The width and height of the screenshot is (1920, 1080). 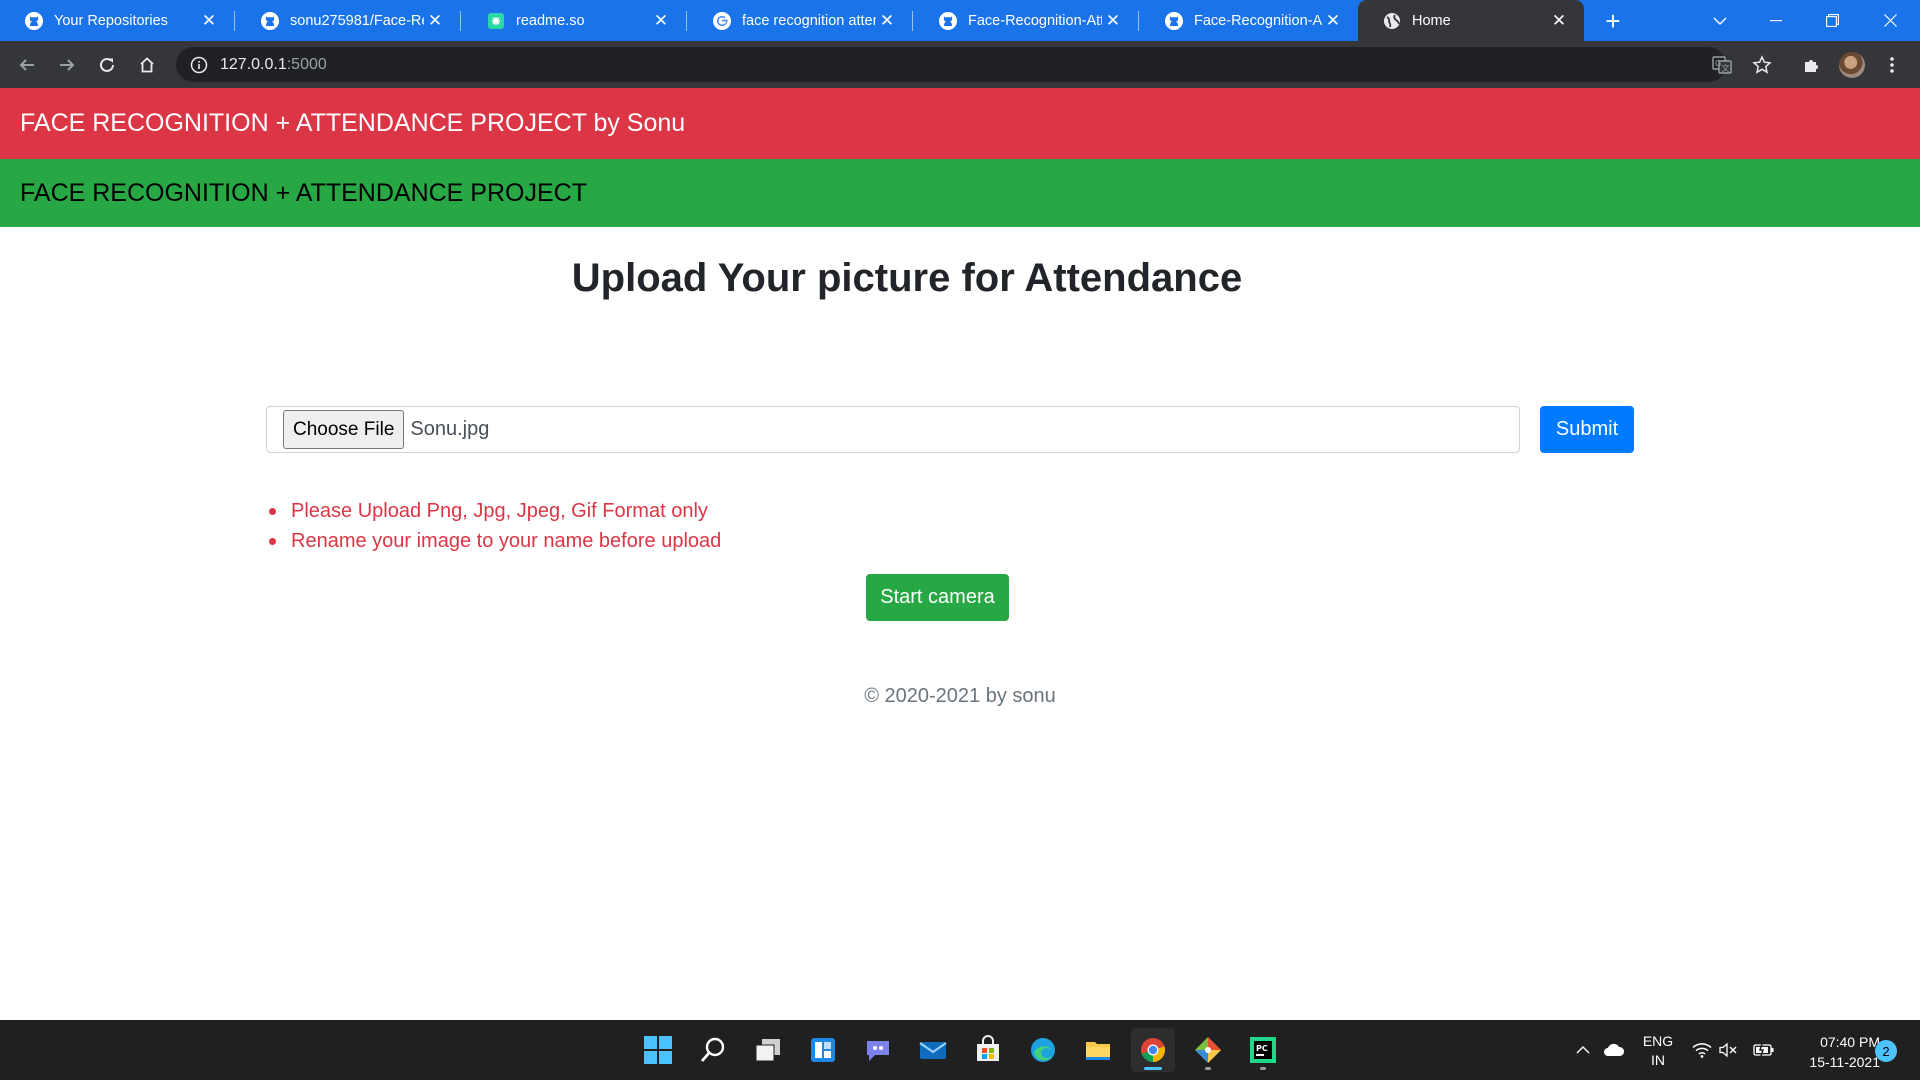 I want to click on choose-file-button: Choose File, so click(x=344, y=429).